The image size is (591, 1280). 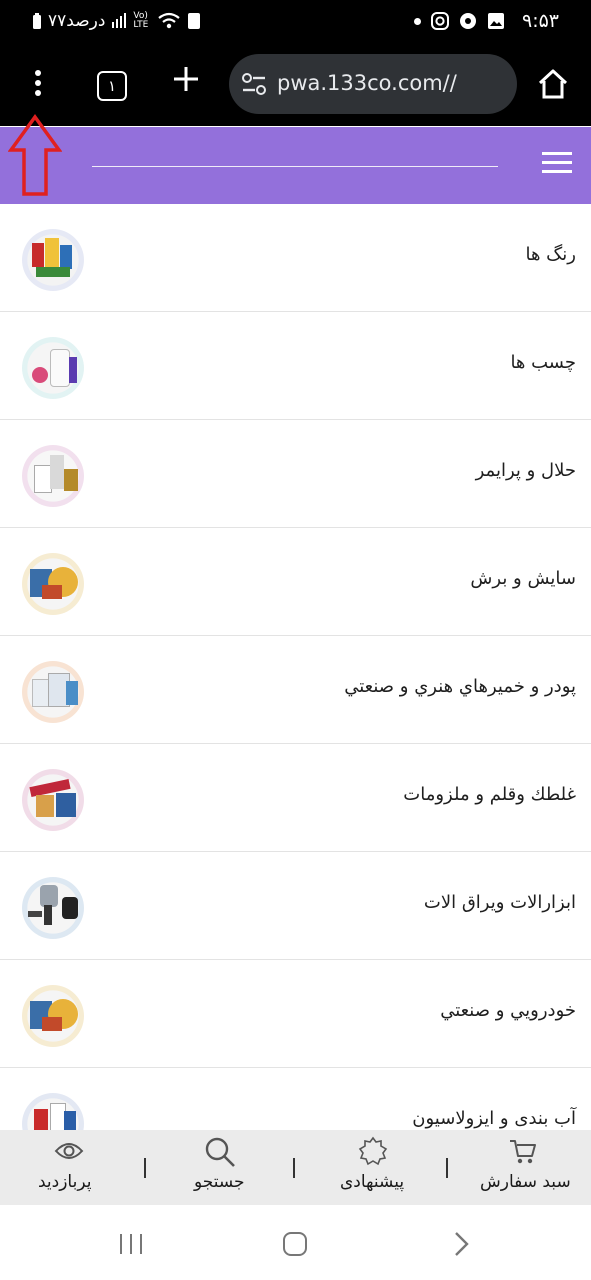 I want to click on list-item: خودرويي و صنعتي, so click(x=295, y=1014).